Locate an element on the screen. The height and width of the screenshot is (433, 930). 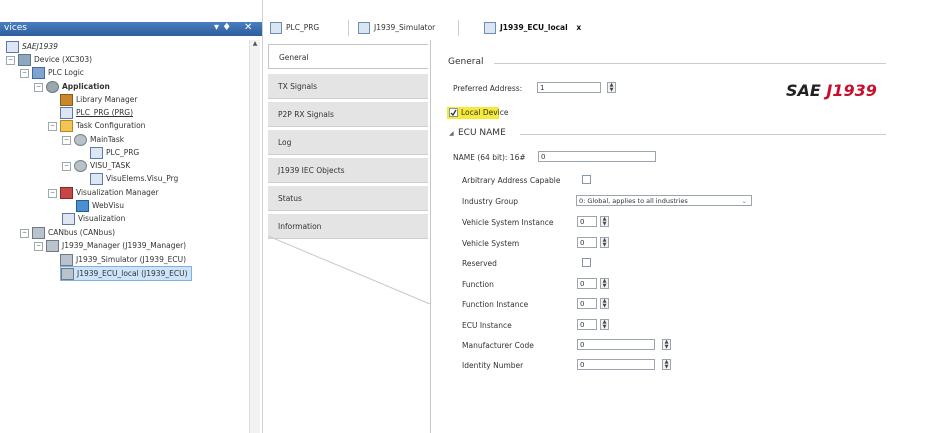
side-tab-general: General is located at coordinates (348, 56).